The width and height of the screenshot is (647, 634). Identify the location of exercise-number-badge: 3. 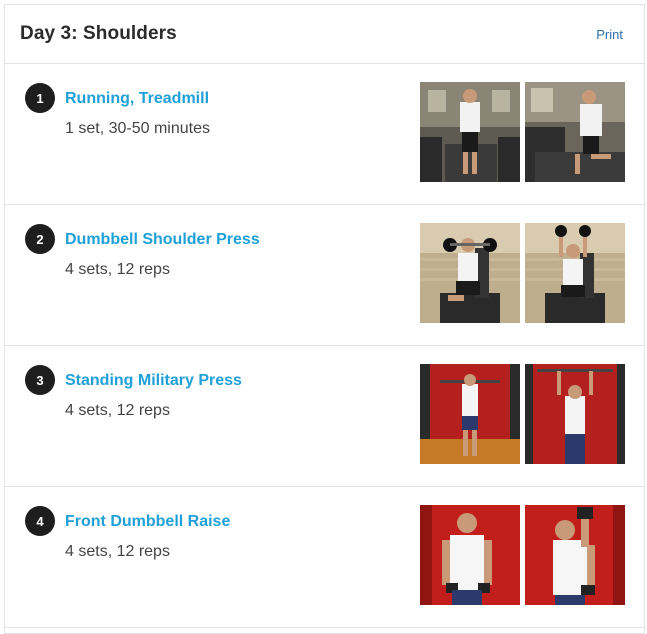
(40, 380).